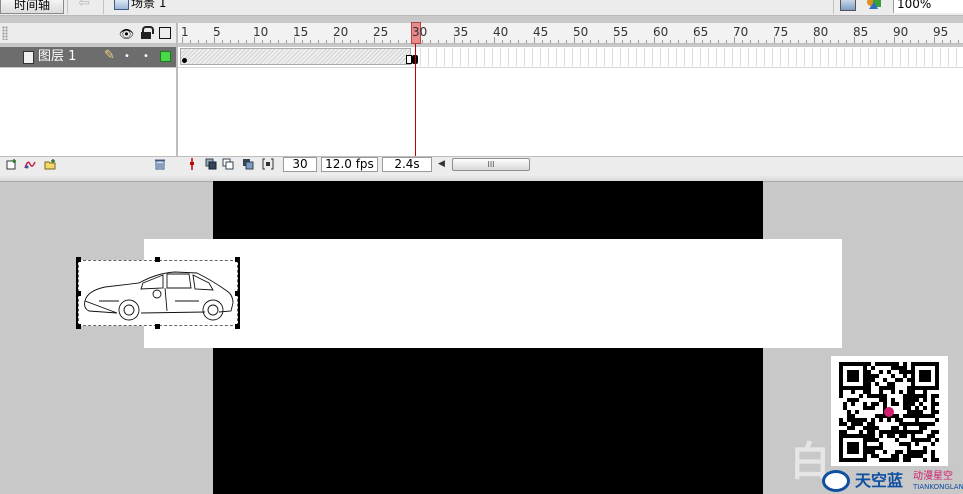  What do you see at coordinates (157, 259) in the screenshot?
I see `transform-handle-top` at bounding box center [157, 259].